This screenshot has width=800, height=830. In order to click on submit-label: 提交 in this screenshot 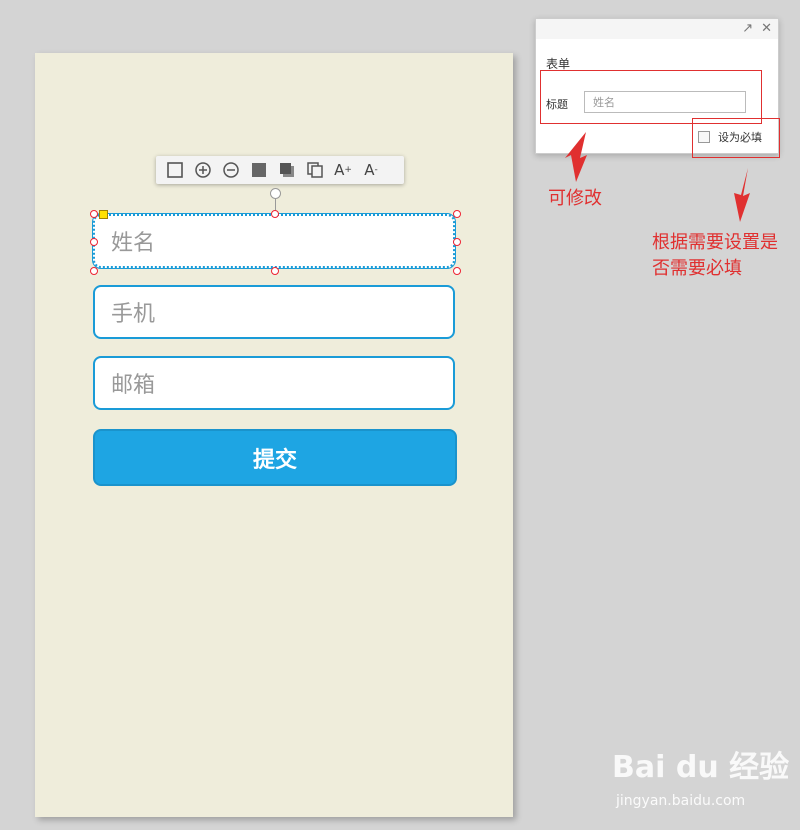, I will do `click(274, 460)`.